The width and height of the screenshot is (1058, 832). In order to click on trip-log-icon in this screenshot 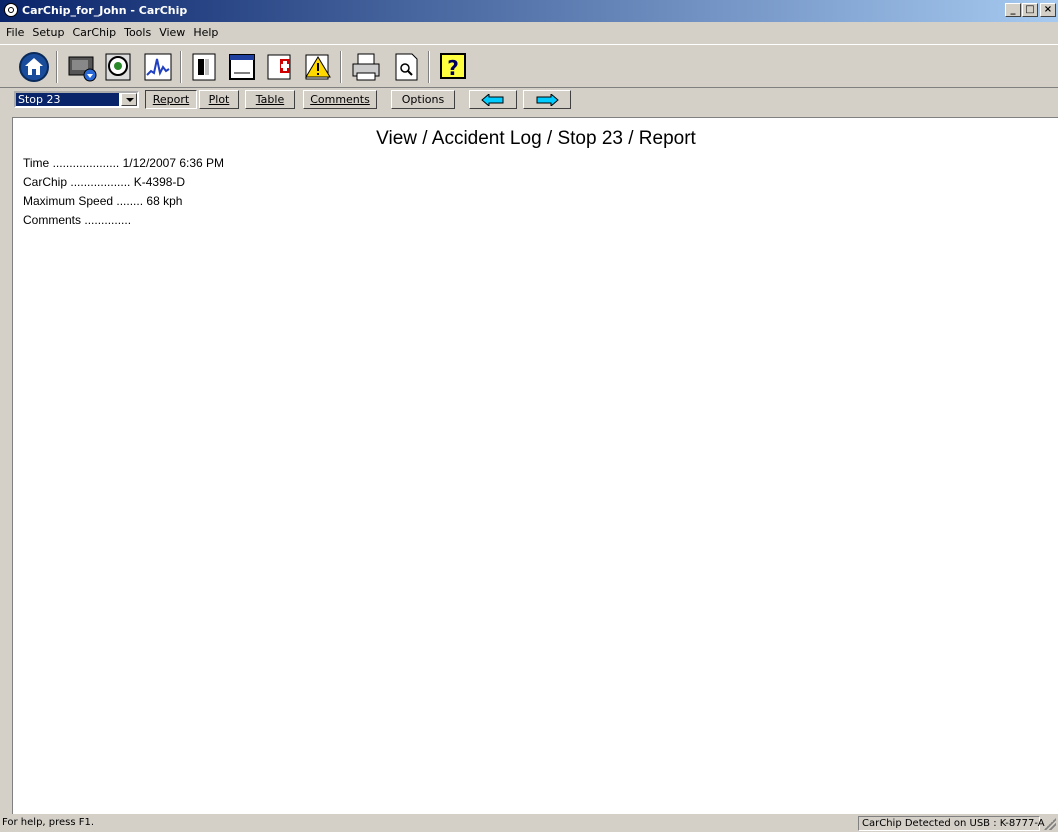, I will do `click(204, 67)`.